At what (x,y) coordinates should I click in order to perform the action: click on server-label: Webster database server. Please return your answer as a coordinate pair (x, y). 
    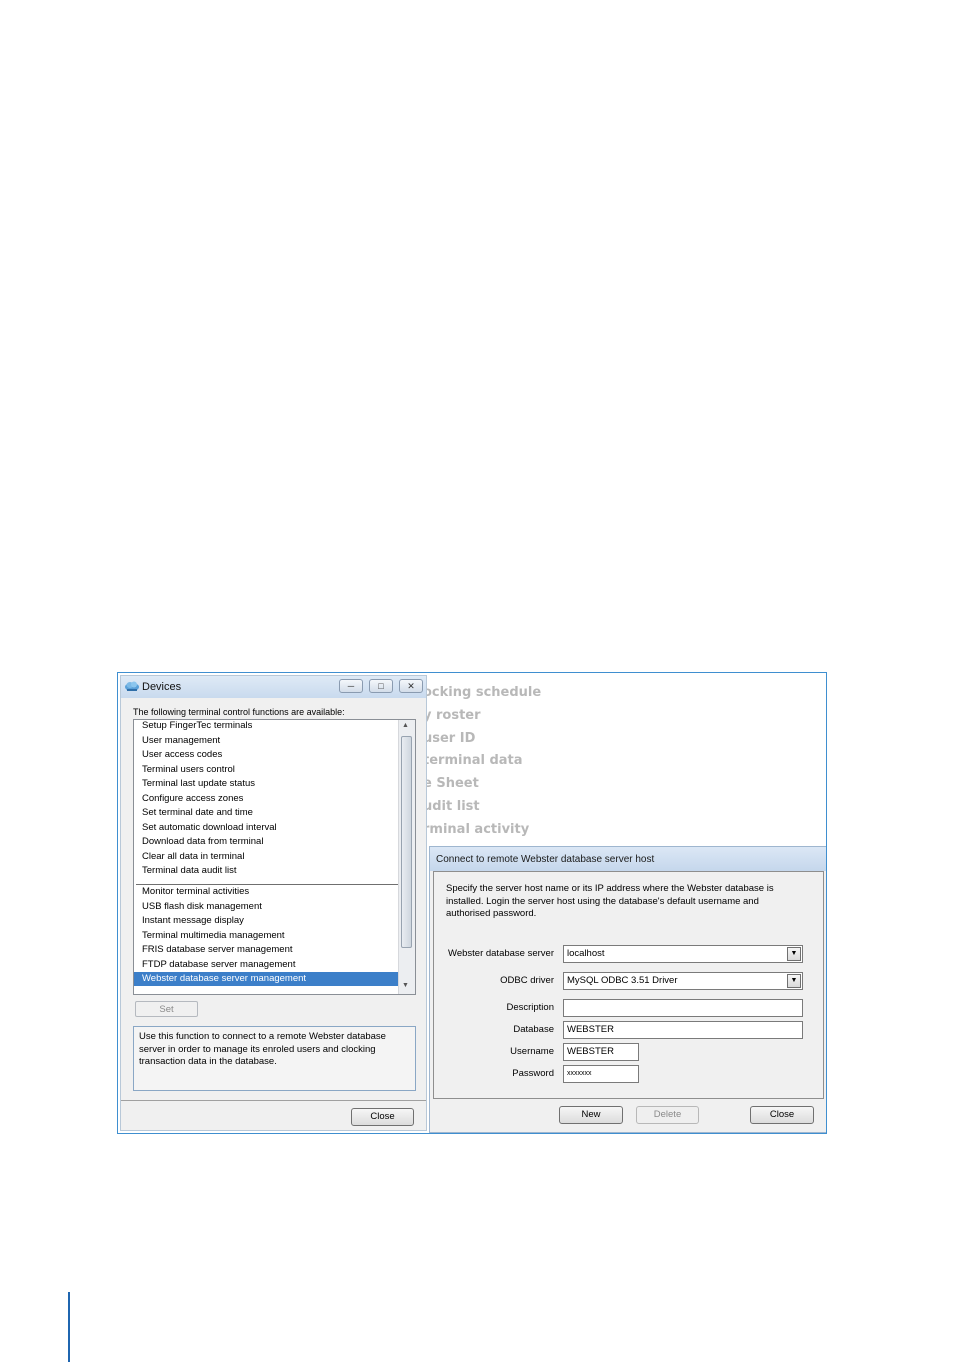
    Looking at the image, I should click on (501, 953).